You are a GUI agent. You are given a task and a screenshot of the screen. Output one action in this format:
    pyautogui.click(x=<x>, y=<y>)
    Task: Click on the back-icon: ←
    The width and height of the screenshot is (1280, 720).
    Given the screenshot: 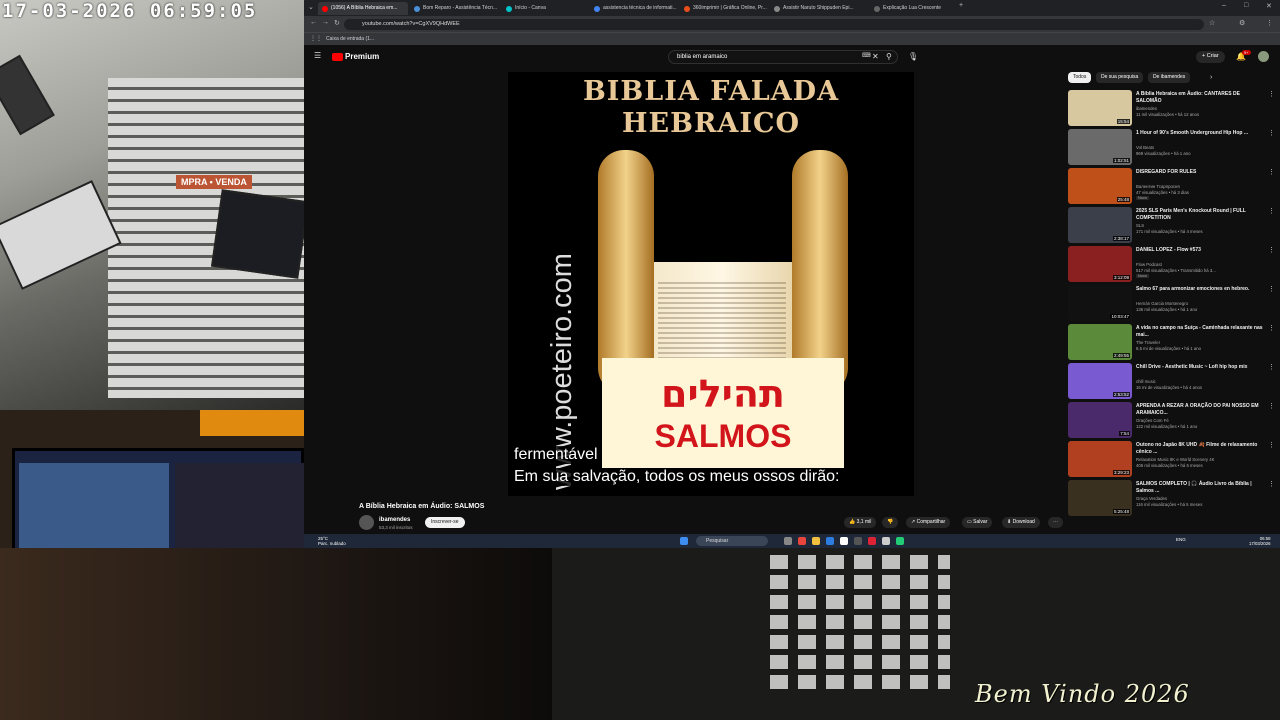 What is the action you would take?
    pyautogui.click(x=313, y=22)
    